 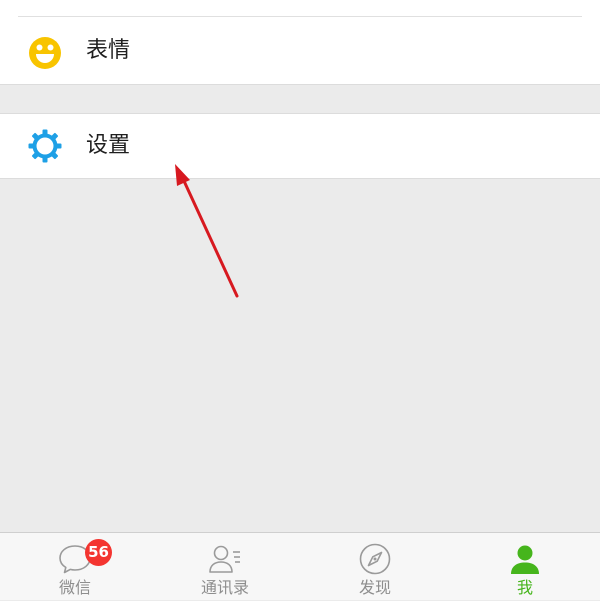 What do you see at coordinates (300, 42) in the screenshot?
I see `menu-item-emoji: 表情` at bounding box center [300, 42].